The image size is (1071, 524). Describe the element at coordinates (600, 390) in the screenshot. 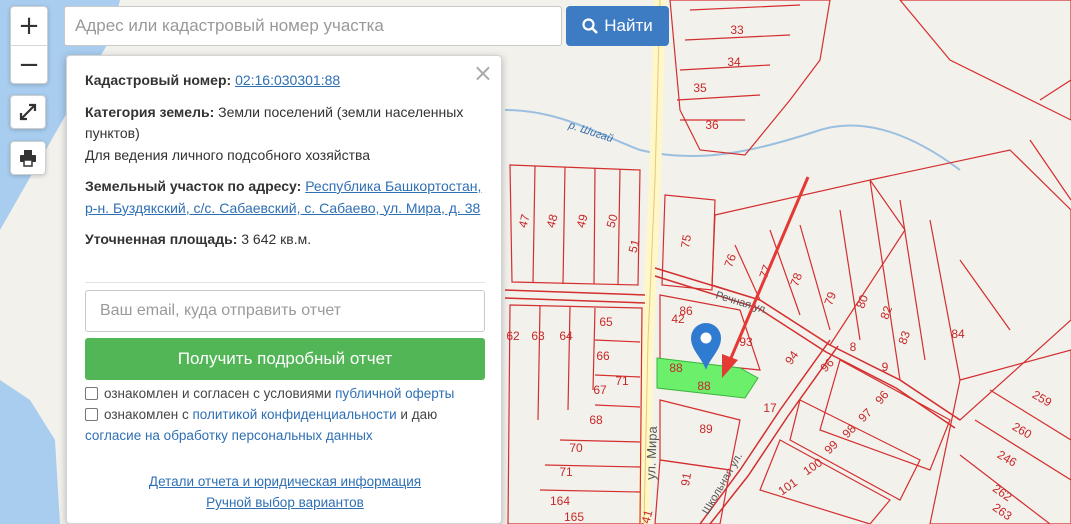

I see `parcel-number-label: 67` at that location.